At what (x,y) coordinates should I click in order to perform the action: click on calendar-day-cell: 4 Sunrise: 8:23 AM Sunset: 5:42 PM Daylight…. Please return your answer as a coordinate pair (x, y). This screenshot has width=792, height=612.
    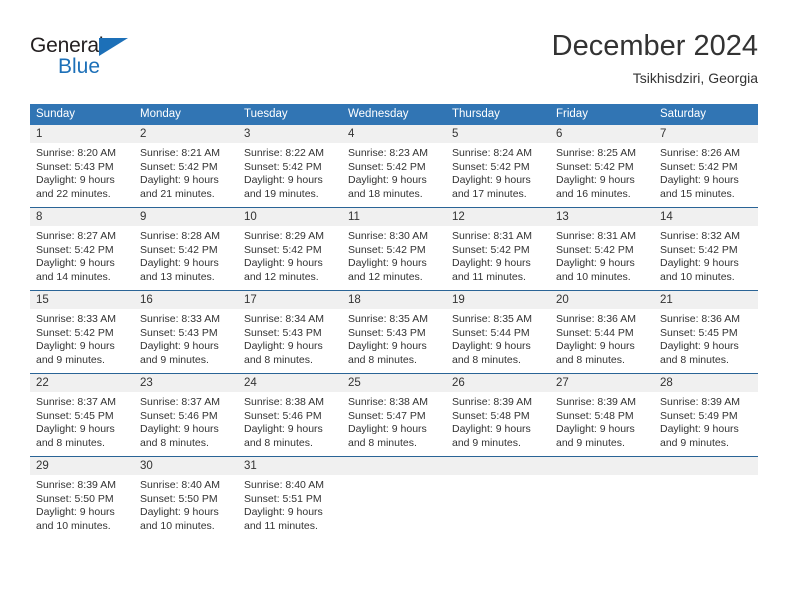
    Looking at the image, I should click on (394, 166).